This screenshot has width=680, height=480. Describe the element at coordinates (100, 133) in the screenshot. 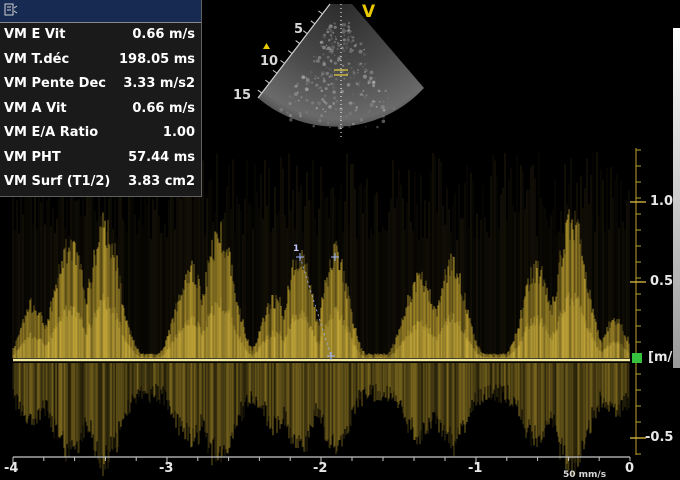

I see `measurement-row: VM E/A Ratio 1.00` at that location.